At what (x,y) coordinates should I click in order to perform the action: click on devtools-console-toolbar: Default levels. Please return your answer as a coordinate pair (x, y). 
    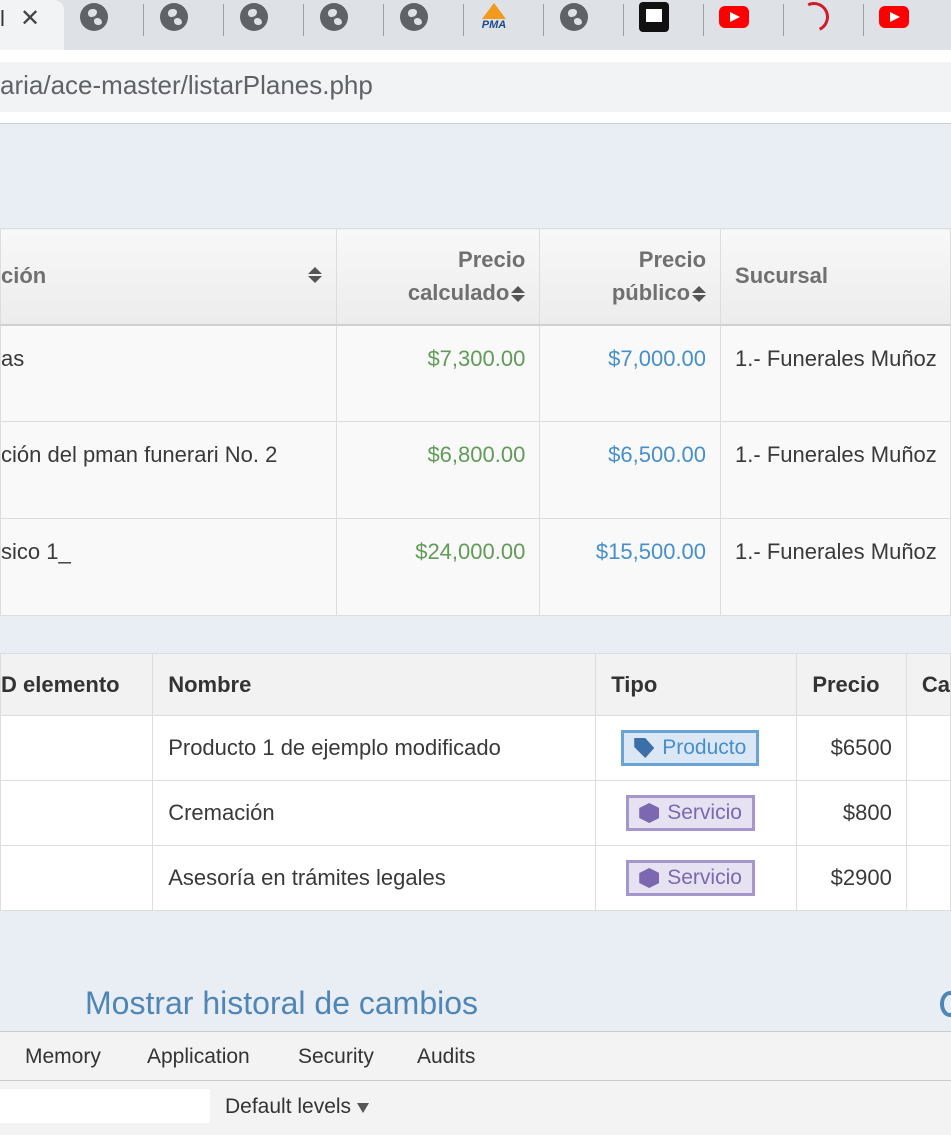
    Looking at the image, I should click on (475, 1108).